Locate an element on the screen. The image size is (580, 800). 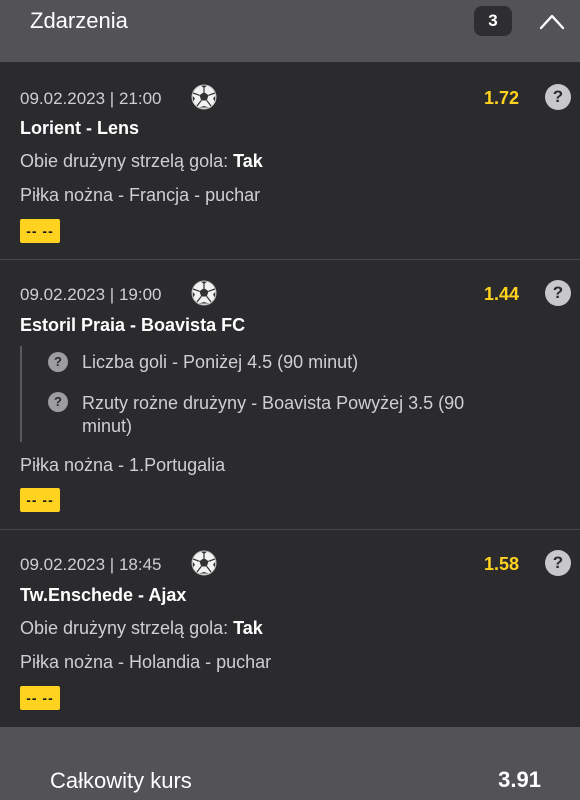
selection-item: Liczba goli - Poniżej 4.5 (90 minut) is located at coordinates (220, 362).